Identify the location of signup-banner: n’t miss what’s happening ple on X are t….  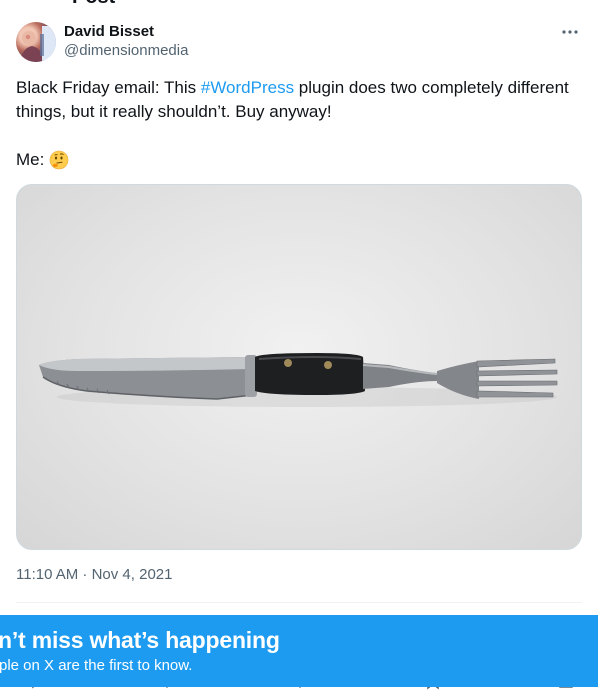
(299, 651).